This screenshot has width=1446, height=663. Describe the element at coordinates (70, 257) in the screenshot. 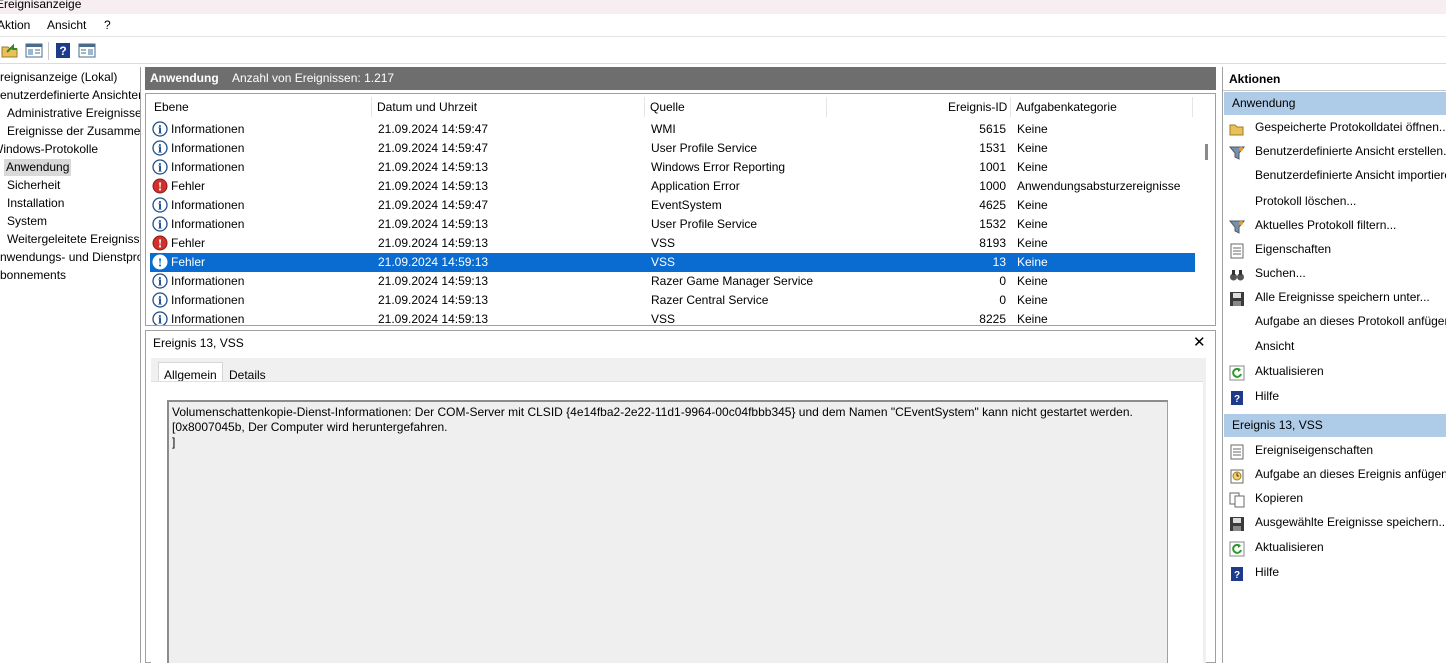

I see `tree-item-app-service-logs: Anwendungs- und Dienstprotokolle` at that location.